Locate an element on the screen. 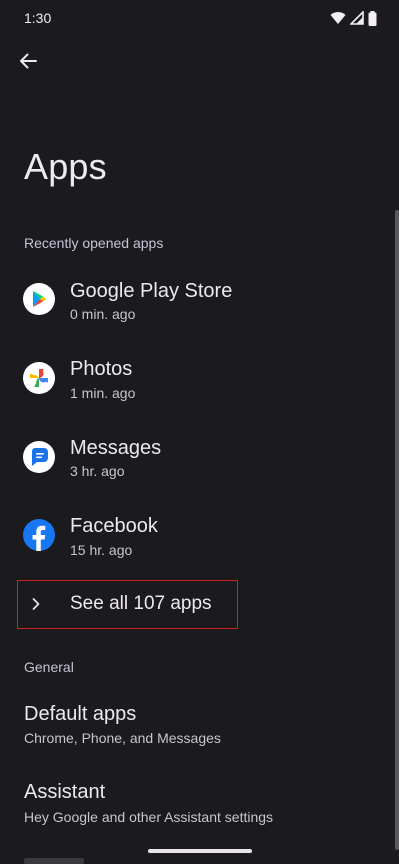 This screenshot has width=399, height=864. see-all-apps-label: See all 107 apps is located at coordinates (141, 603).